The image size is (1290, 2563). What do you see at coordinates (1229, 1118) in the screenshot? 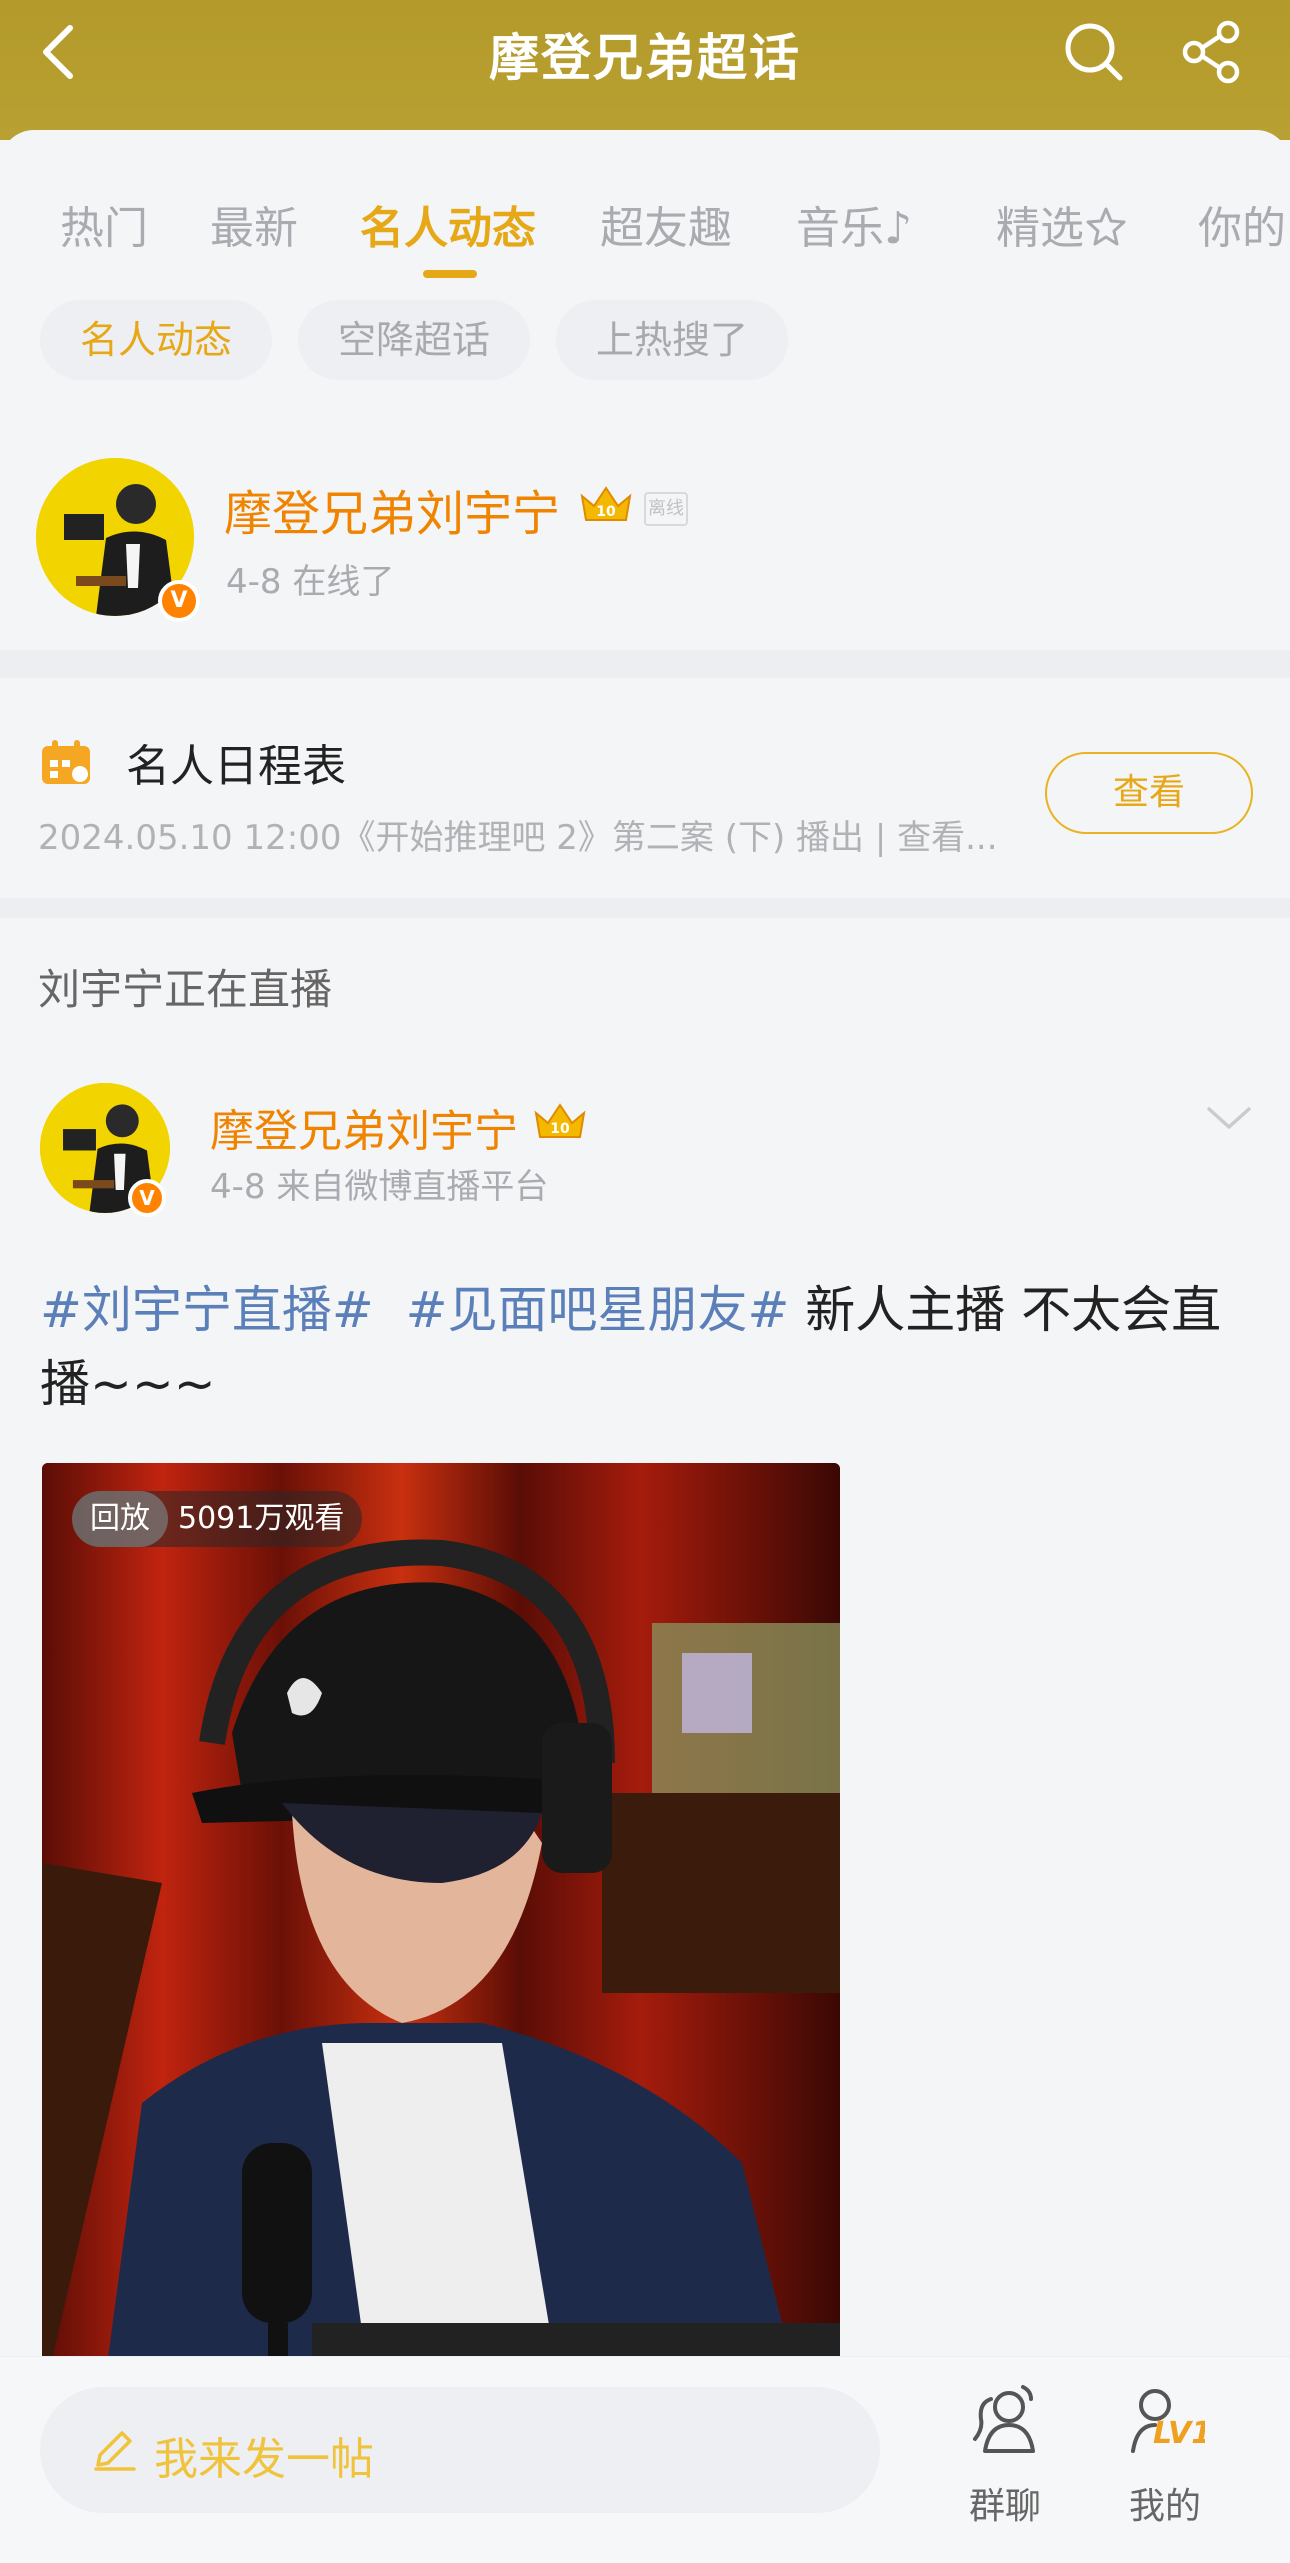
I see `chevron-down-icon` at bounding box center [1229, 1118].